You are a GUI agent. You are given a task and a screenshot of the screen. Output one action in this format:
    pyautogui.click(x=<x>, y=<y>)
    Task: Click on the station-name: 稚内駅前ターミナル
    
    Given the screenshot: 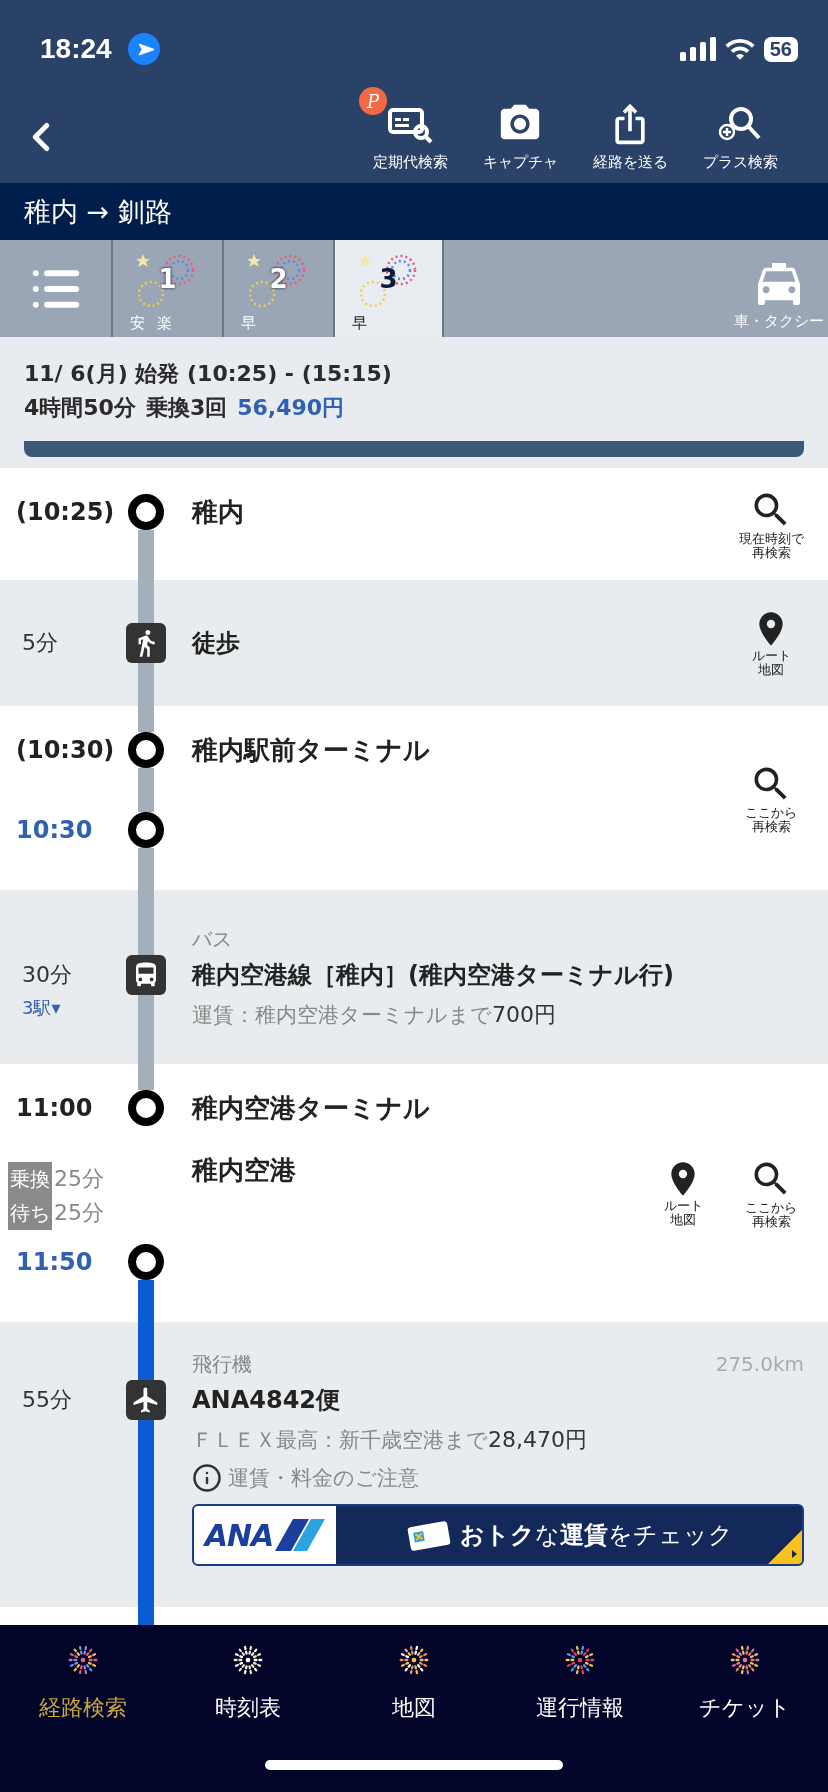 What is the action you would take?
    pyautogui.click(x=311, y=750)
    